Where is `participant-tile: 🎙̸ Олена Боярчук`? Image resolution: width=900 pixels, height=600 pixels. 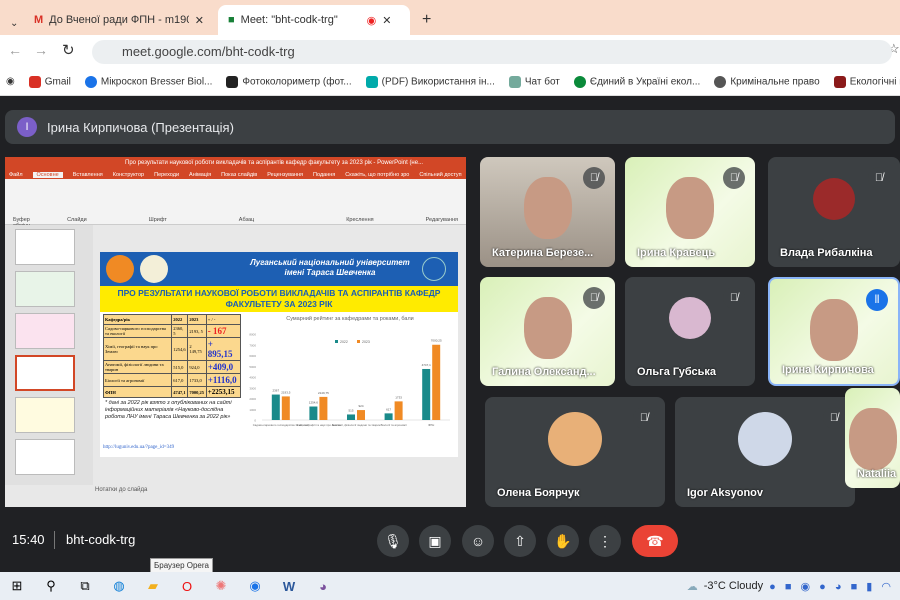 participant-tile: 🎙̸ Олена Боярчук is located at coordinates (575, 452).